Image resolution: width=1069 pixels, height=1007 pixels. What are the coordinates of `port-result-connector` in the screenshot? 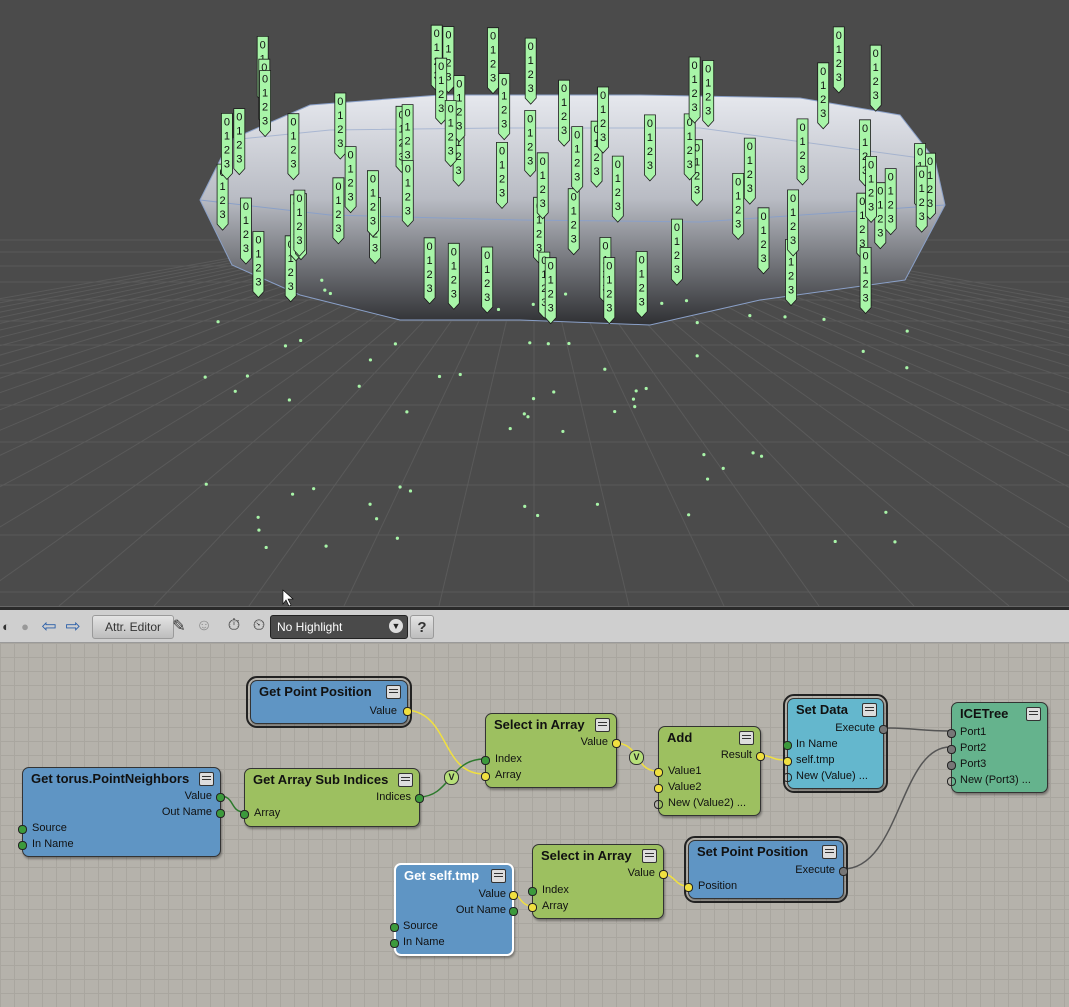 It's located at (760, 756).